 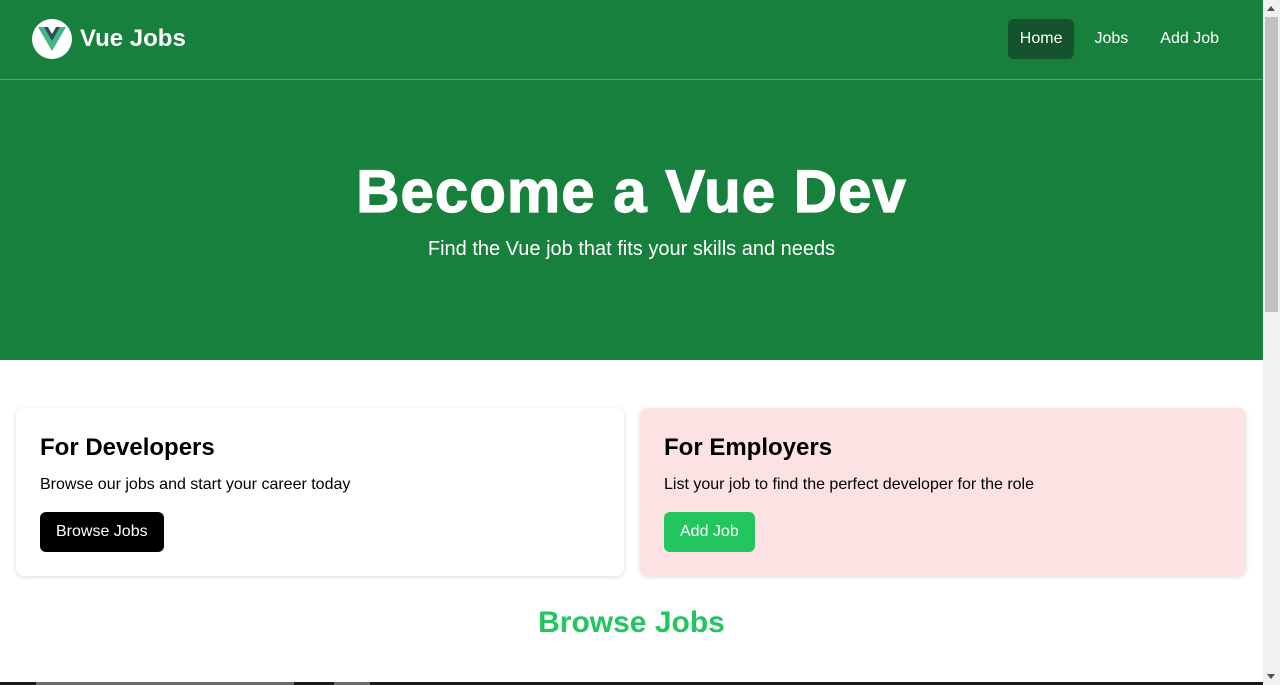 What do you see at coordinates (1271, 342) in the screenshot?
I see `vertical-scrollbar` at bounding box center [1271, 342].